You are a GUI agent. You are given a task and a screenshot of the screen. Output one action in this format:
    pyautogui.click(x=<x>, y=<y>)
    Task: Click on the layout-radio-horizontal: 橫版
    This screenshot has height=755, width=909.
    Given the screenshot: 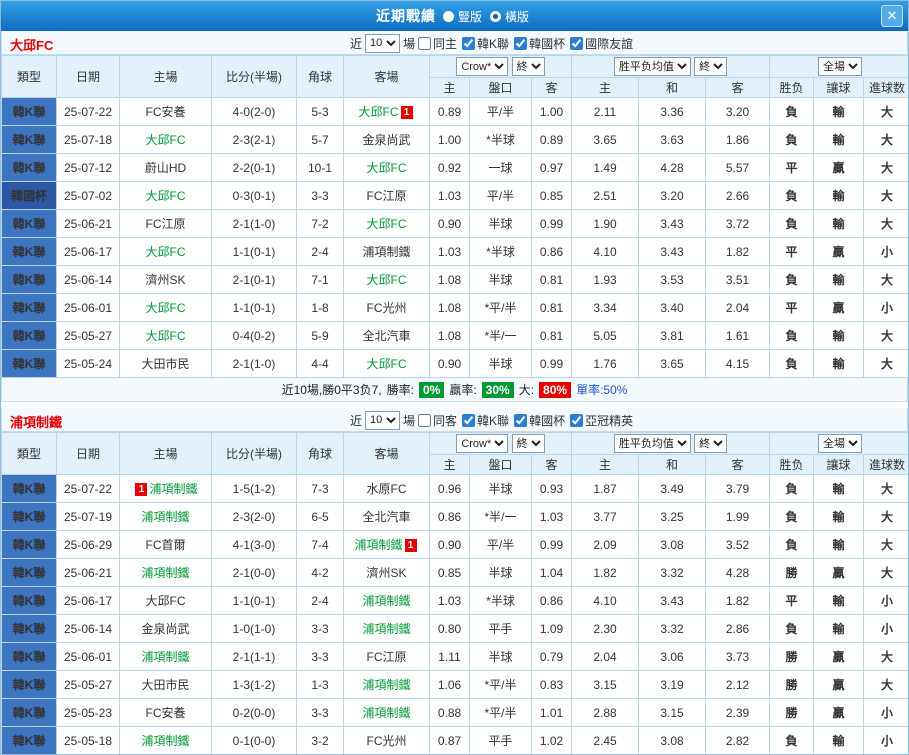 What is the action you would take?
    pyautogui.click(x=517, y=16)
    